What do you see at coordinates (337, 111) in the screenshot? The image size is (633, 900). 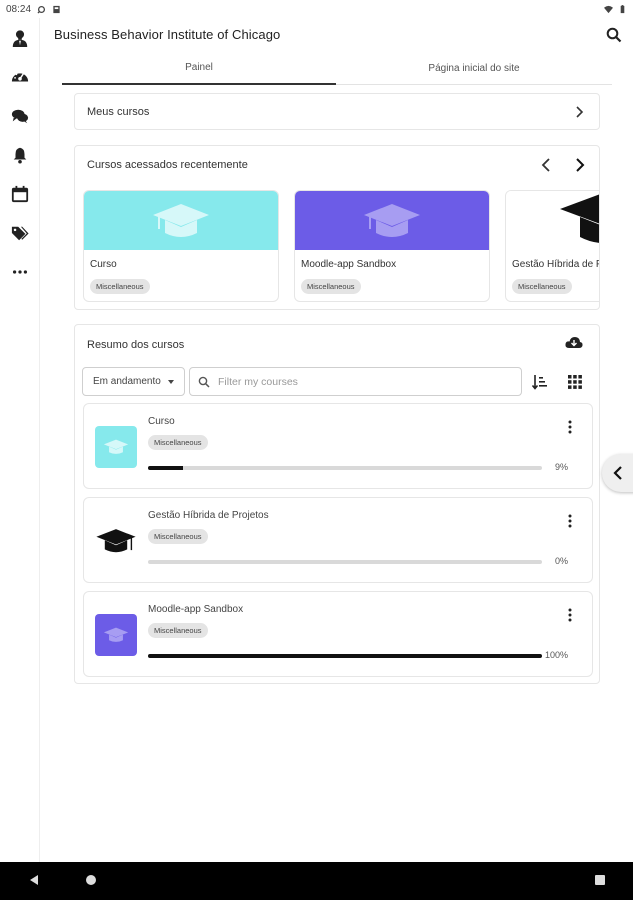 I see `my-courses-link: Meus cursos` at bounding box center [337, 111].